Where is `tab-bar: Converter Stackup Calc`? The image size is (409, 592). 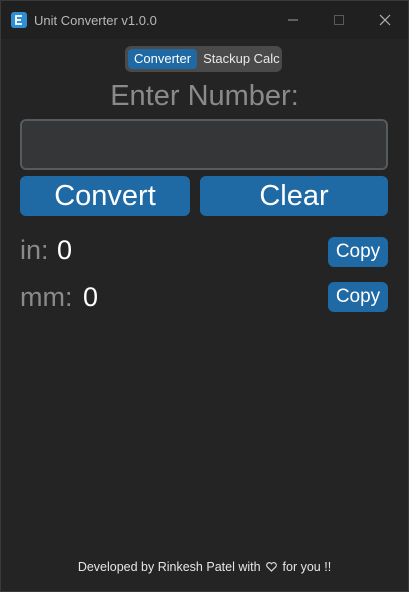 tab-bar: Converter Stackup Calc is located at coordinates (203, 59).